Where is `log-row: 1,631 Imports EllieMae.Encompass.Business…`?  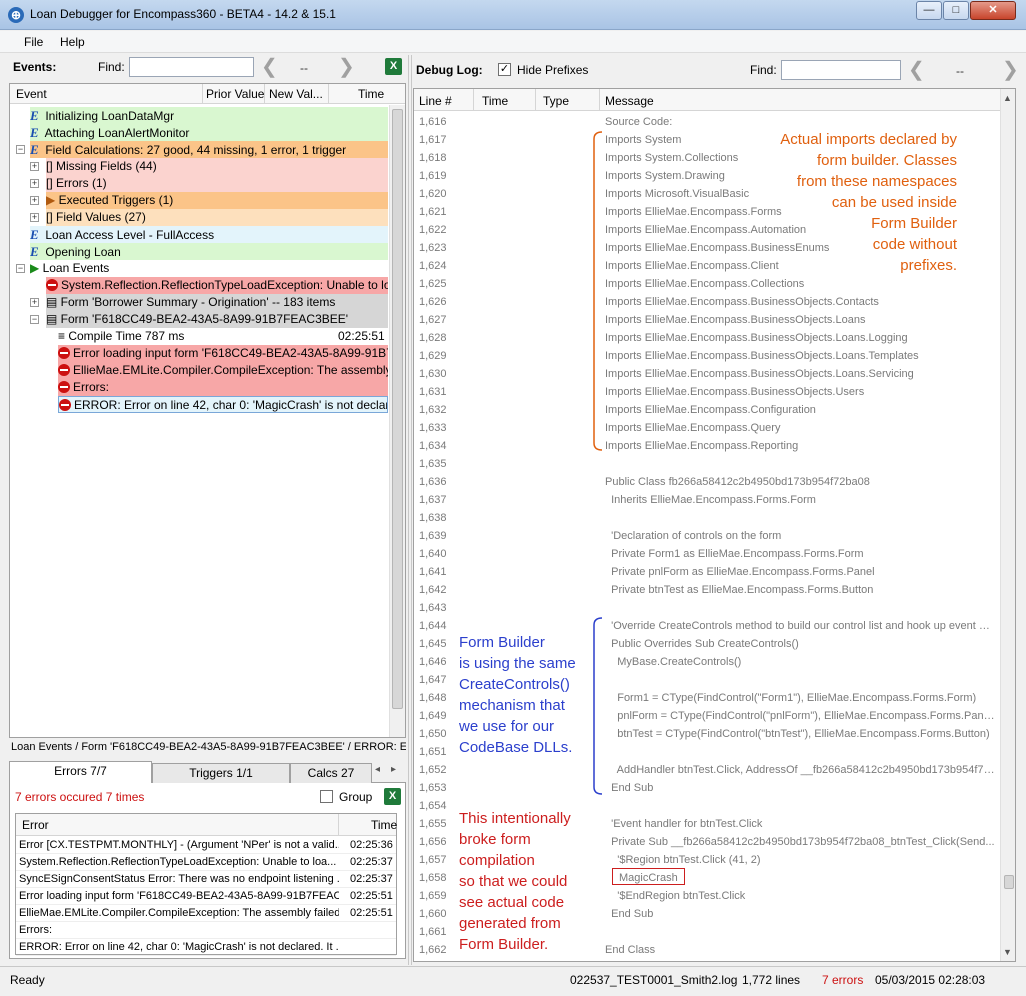 log-row: 1,631 Imports EllieMae.Encompass.Business… is located at coordinates (707, 392).